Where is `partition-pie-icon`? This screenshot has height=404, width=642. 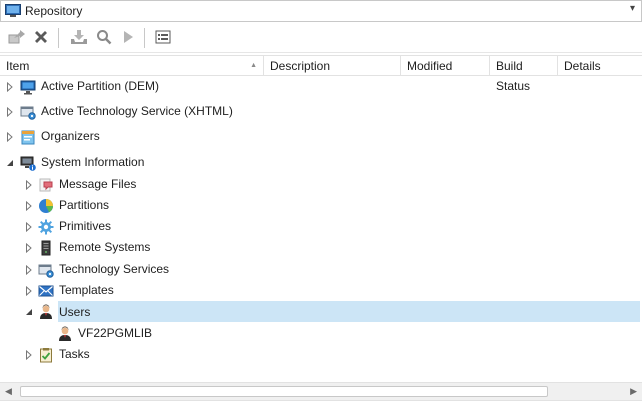
partition-pie-icon is located at coordinates (46, 206).